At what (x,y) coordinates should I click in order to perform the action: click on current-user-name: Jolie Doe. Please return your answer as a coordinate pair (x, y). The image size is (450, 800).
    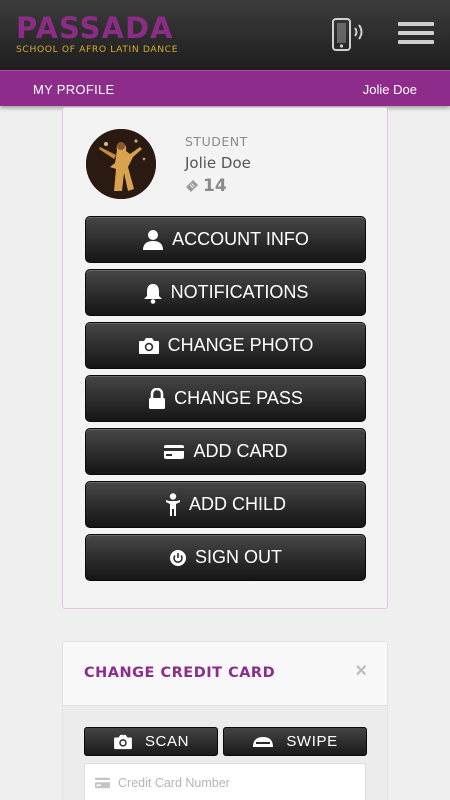
    Looking at the image, I should click on (390, 89).